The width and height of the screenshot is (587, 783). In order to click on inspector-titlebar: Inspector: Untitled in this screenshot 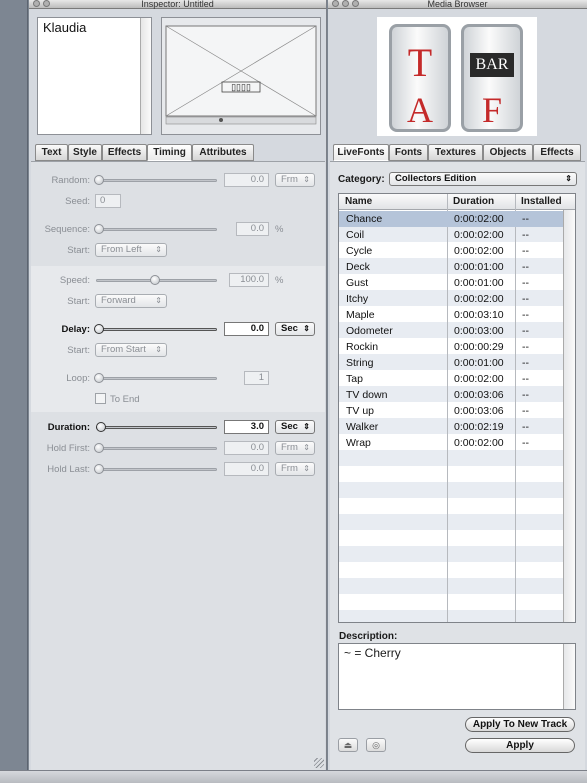, I will do `click(177, 4)`.